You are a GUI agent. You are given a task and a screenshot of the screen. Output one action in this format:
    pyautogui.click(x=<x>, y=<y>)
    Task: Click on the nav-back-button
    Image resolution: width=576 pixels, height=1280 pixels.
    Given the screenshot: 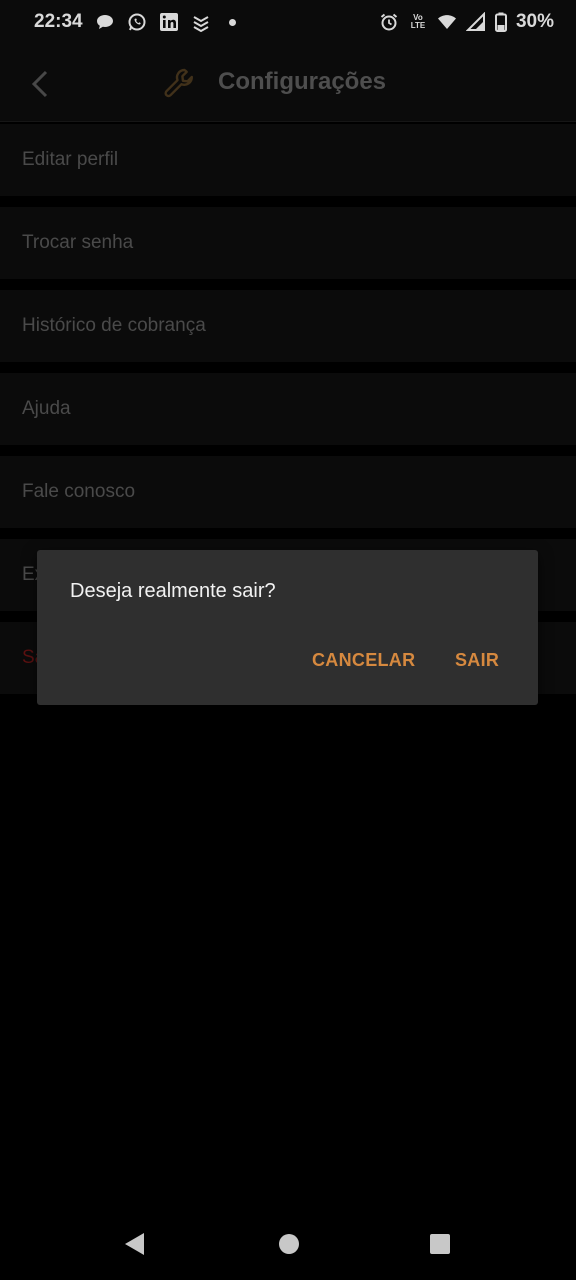 What is the action you would take?
    pyautogui.click(x=134, y=1244)
    